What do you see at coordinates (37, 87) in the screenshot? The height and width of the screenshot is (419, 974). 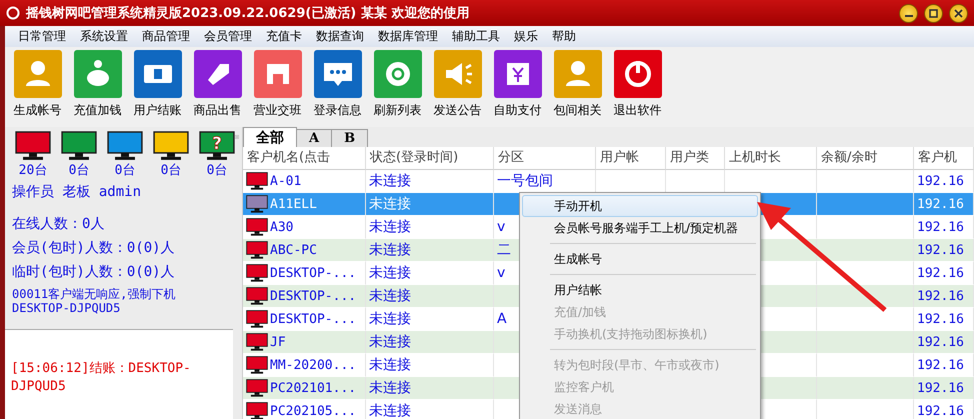 I see `toolbar-button: 生成帐号` at bounding box center [37, 87].